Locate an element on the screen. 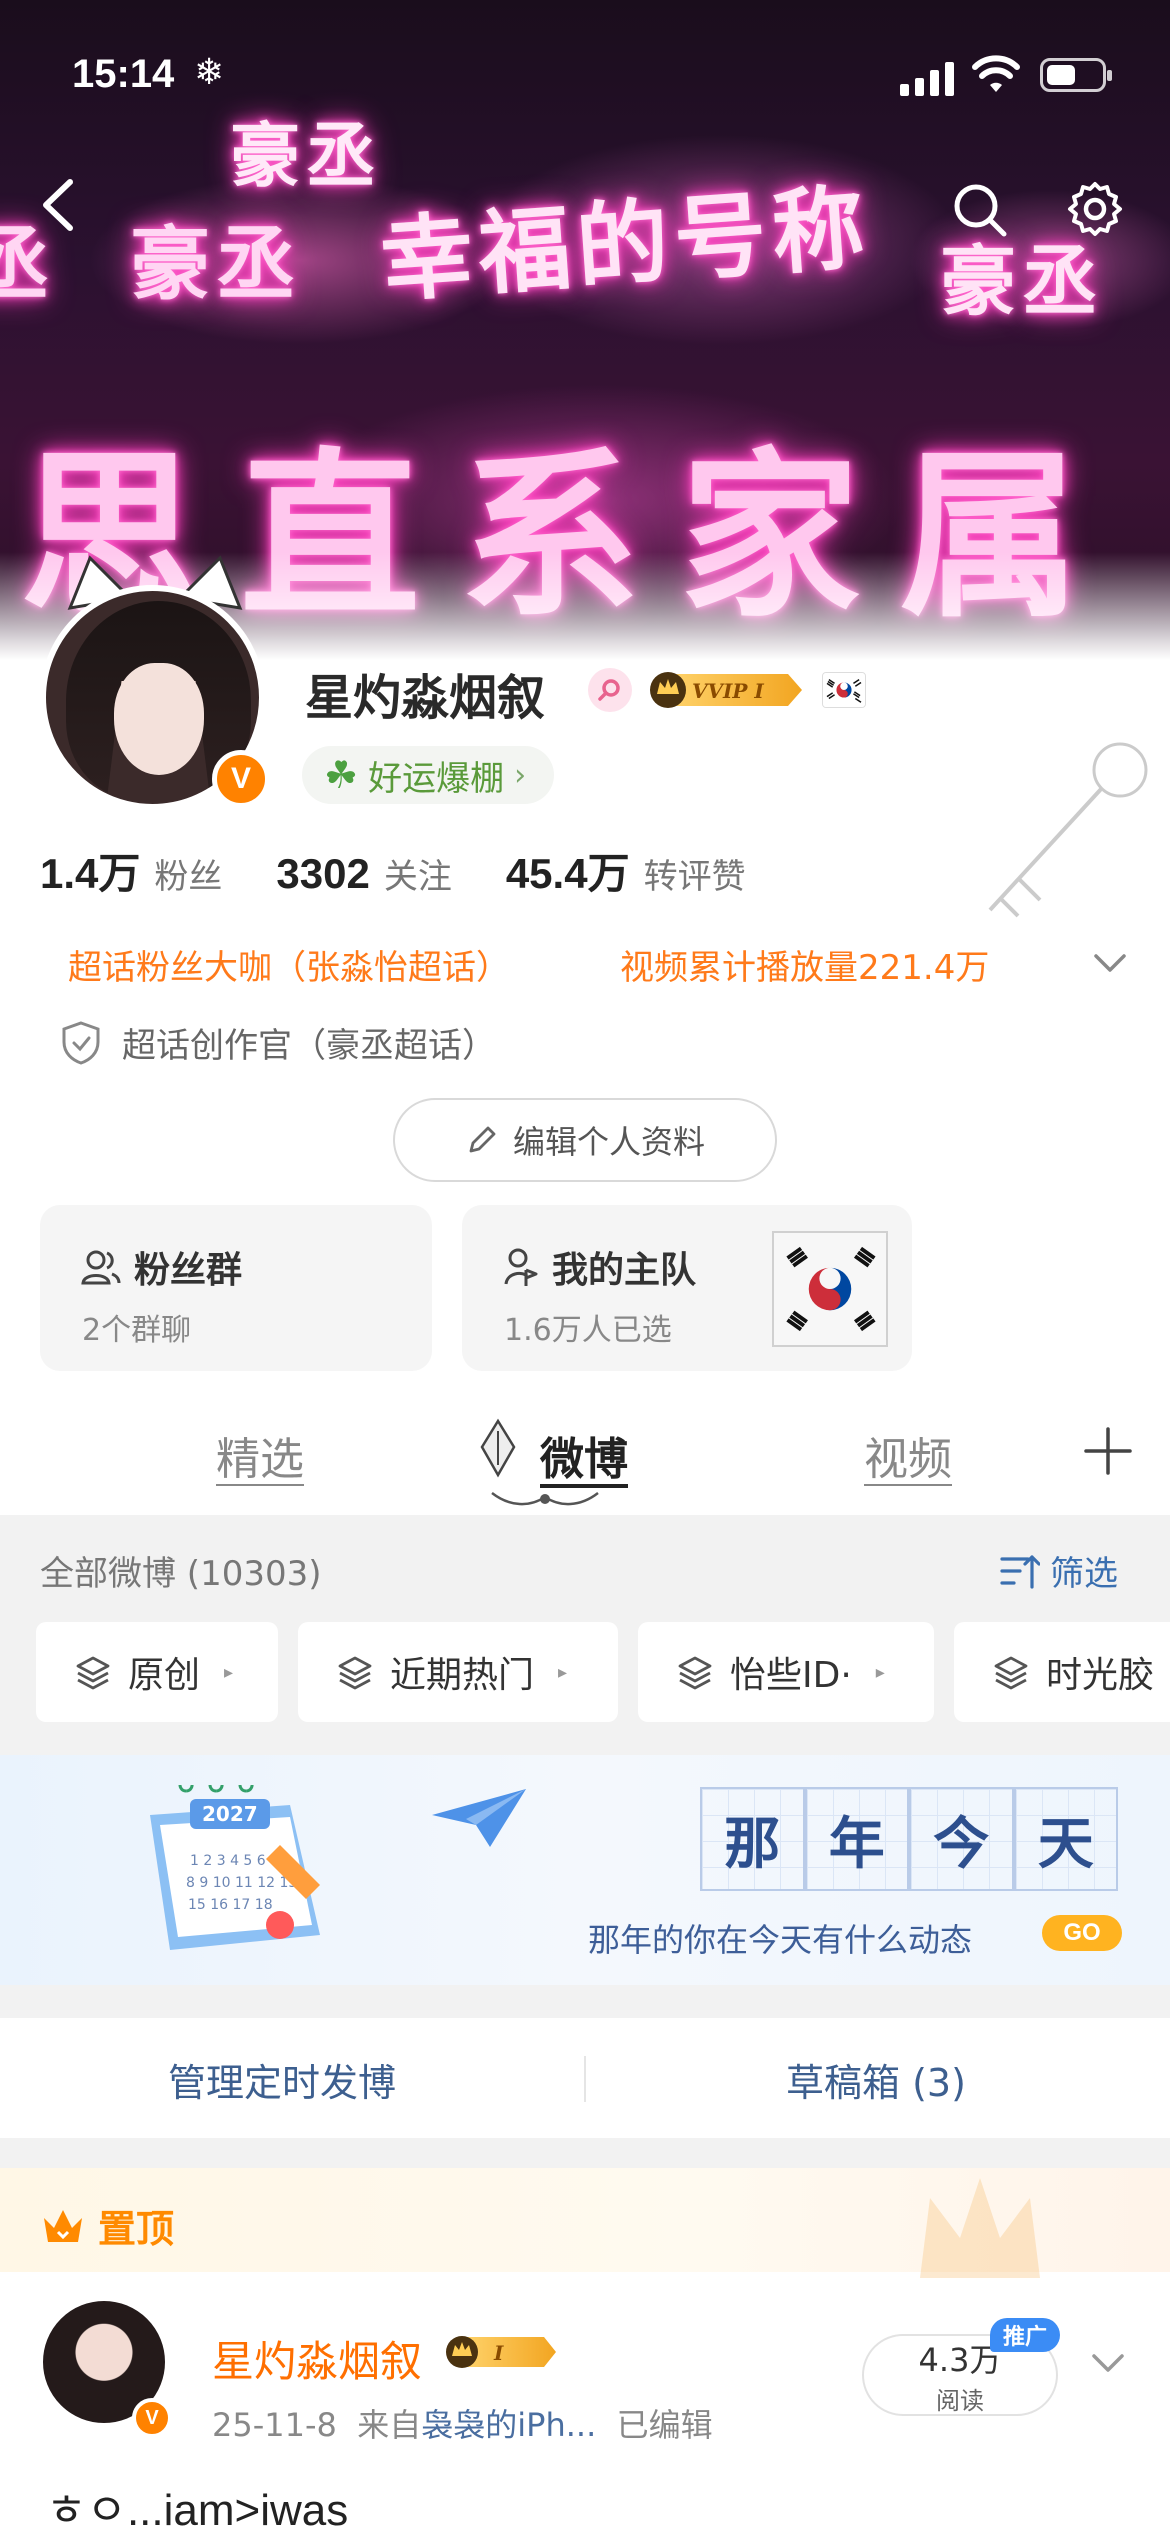 This screenshot has width=1170, height=2532. filter-button: 筛选 is located at coordinates (1058, 1570).